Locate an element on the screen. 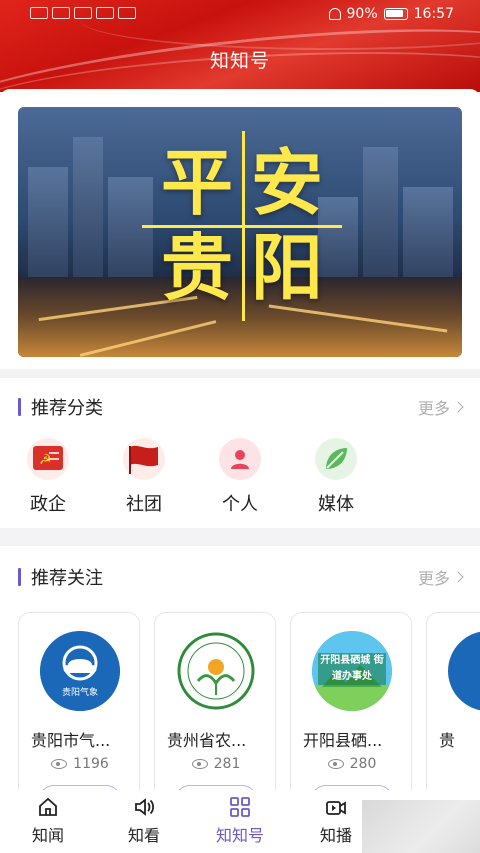 Image resolution: width=480 pixels, height=853 pixels. category-item: 社团 is located at coordinates (144, 477).